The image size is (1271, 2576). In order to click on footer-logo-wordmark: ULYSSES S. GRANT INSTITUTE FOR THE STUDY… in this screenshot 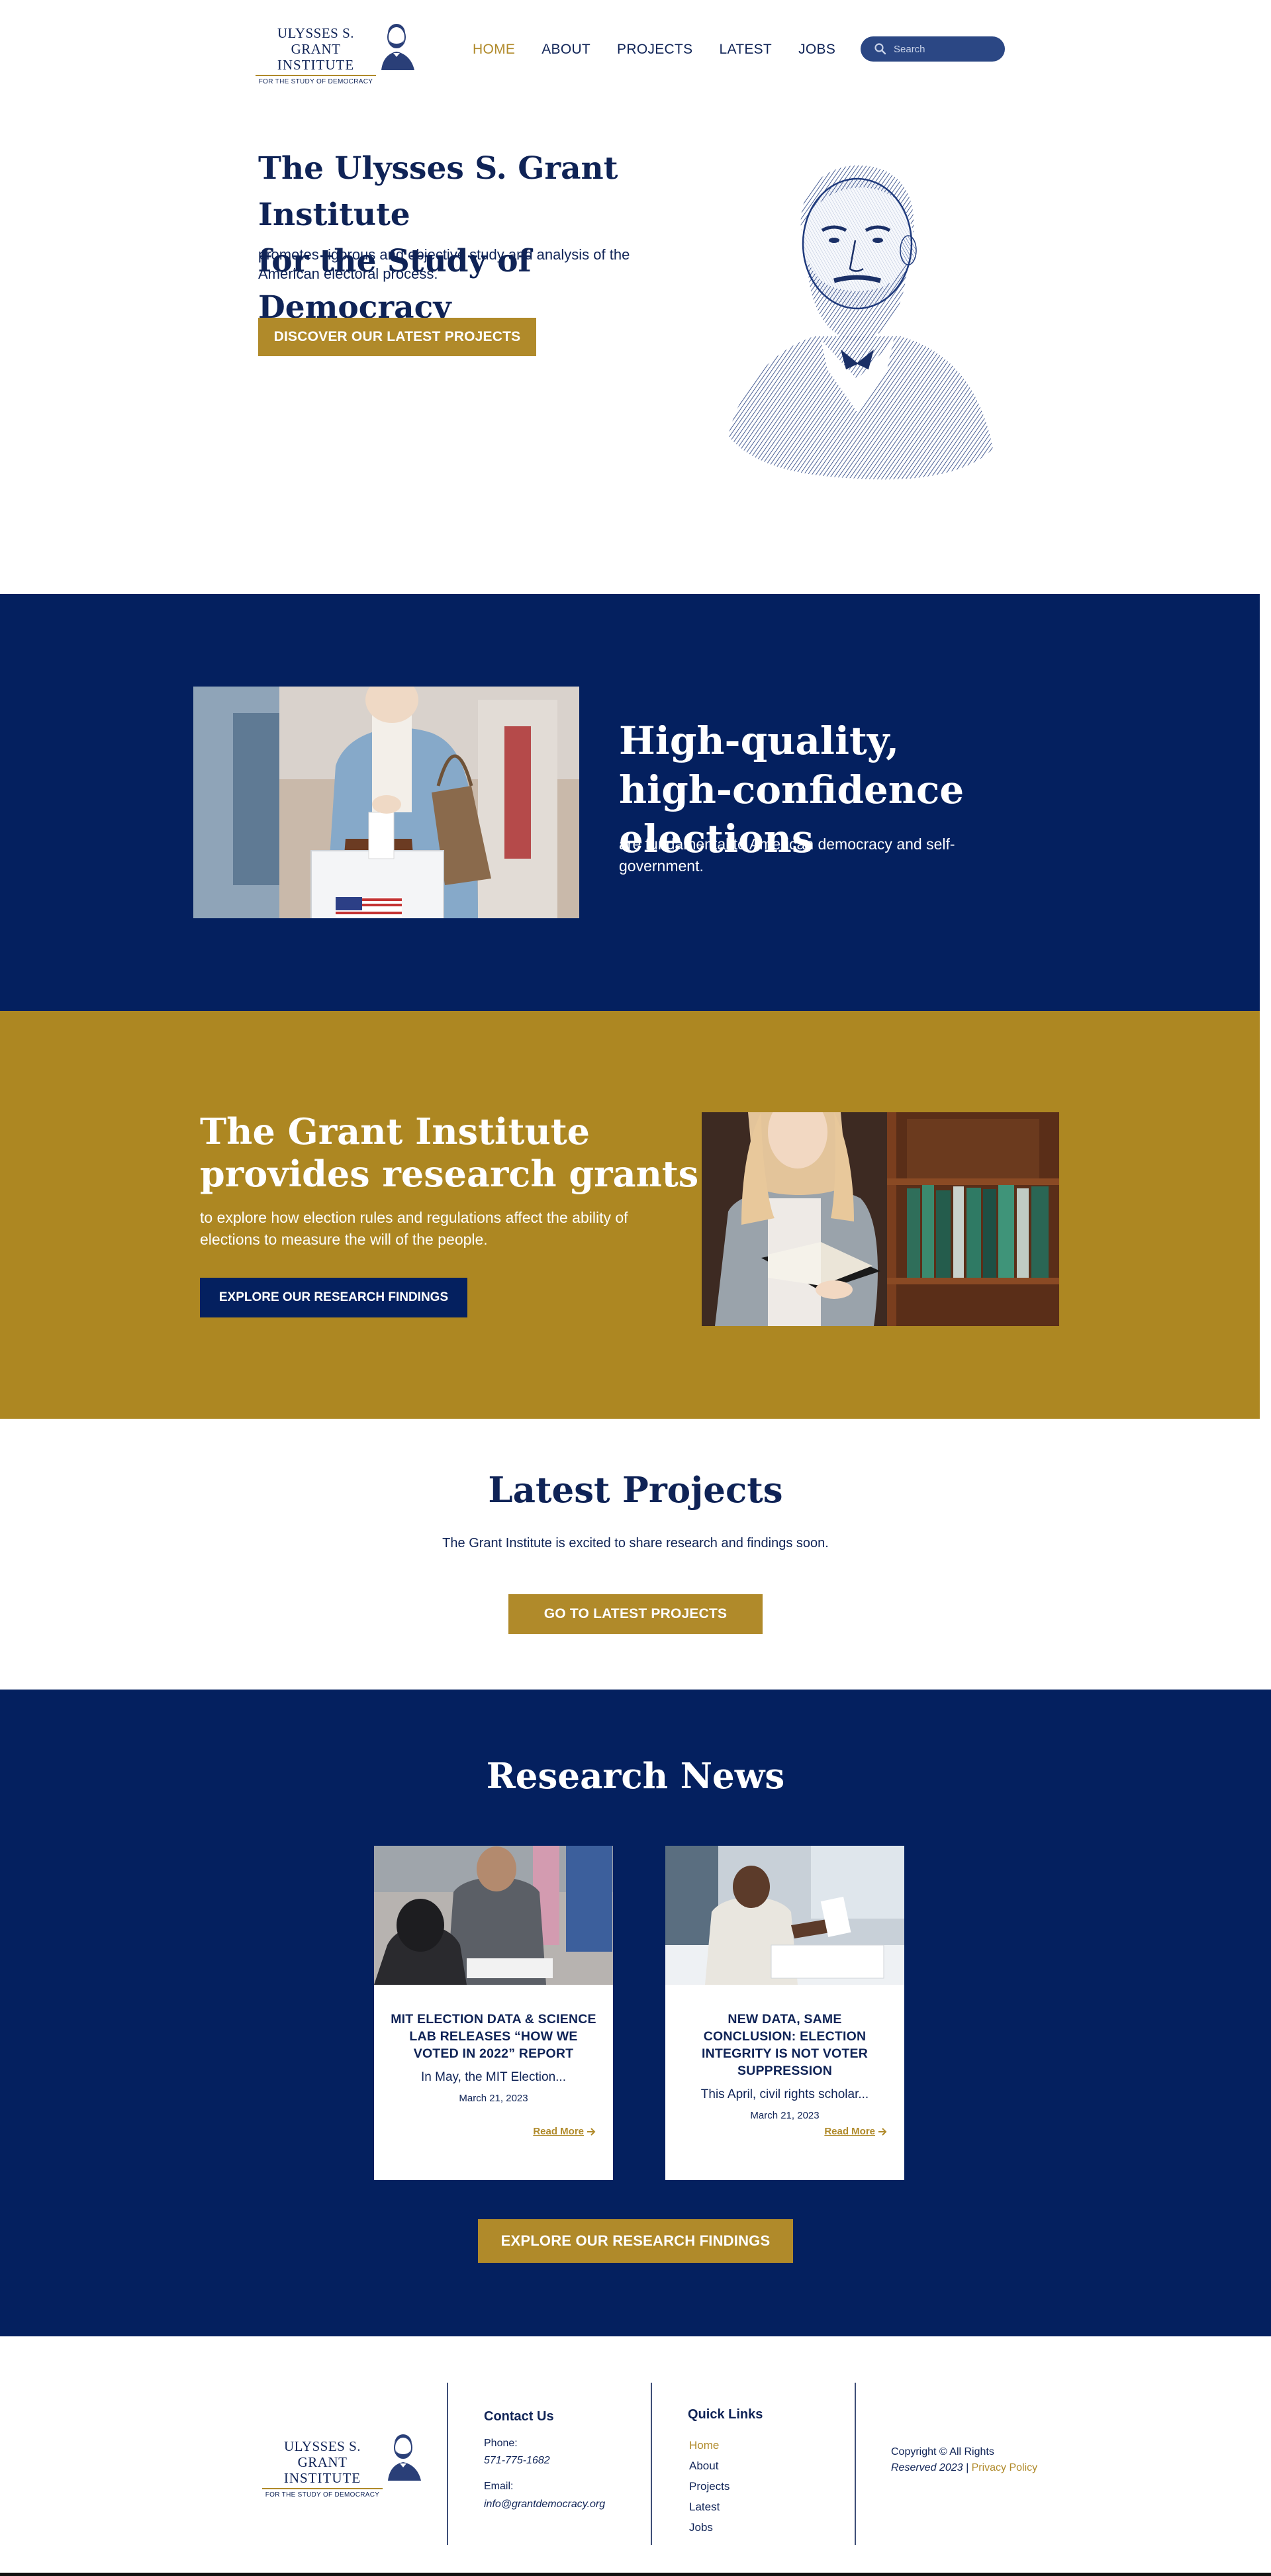, I will do `click(322, 2468)`.